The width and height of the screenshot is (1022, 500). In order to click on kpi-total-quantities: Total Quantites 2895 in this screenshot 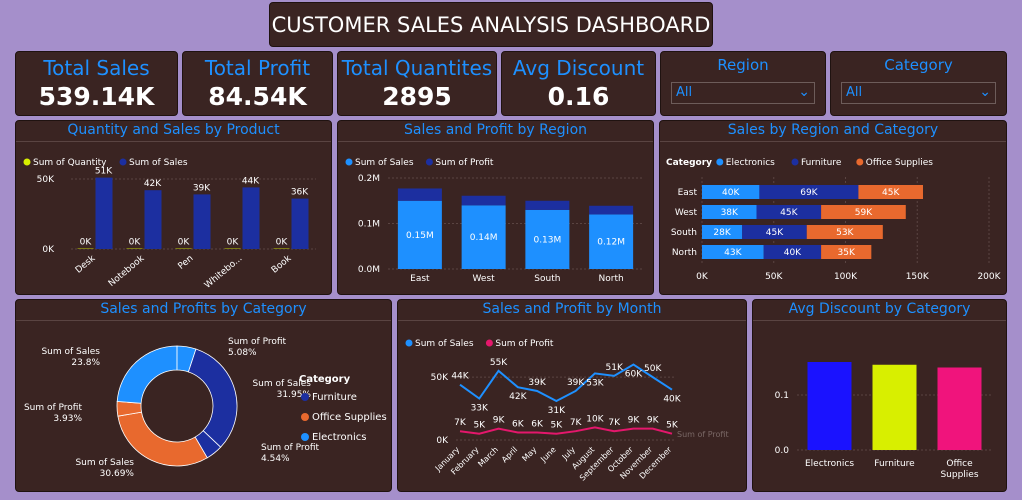, I will do `click(417, 83)`.